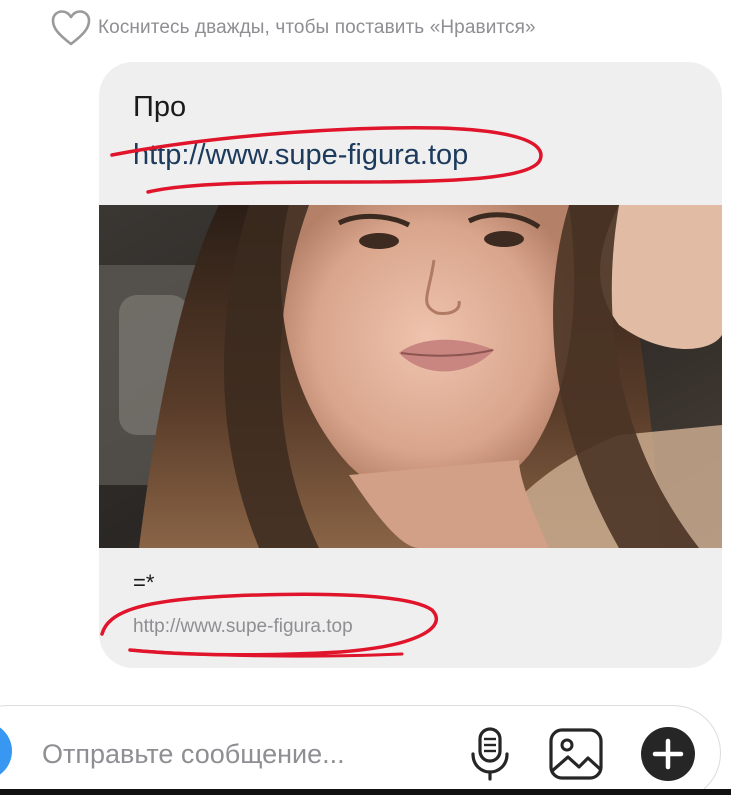  Describe the element at coordinates (490, 754) in the screenshot. I see `microphone-icon` at that location.